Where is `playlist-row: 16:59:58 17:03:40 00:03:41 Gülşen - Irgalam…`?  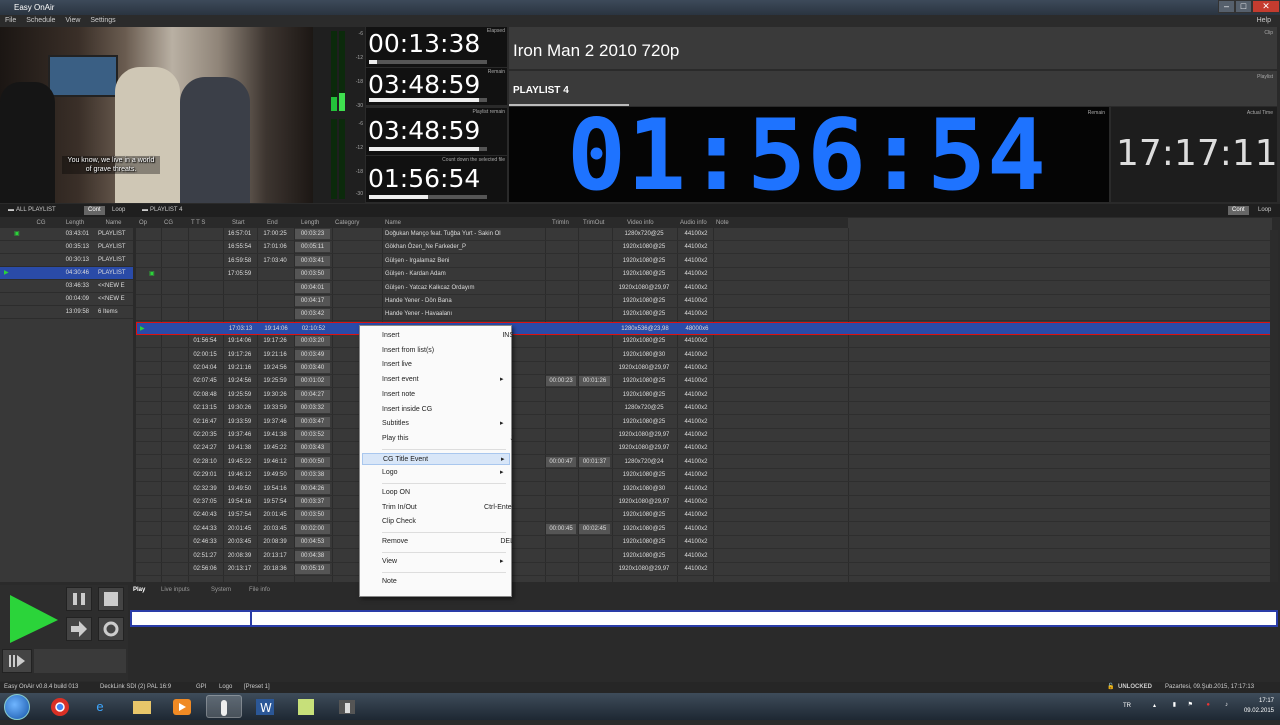
playlist-row: 16:59:58 17:03:40 00:03:41 Gülşen - Irgalam… is located at coordinates (704, 261).